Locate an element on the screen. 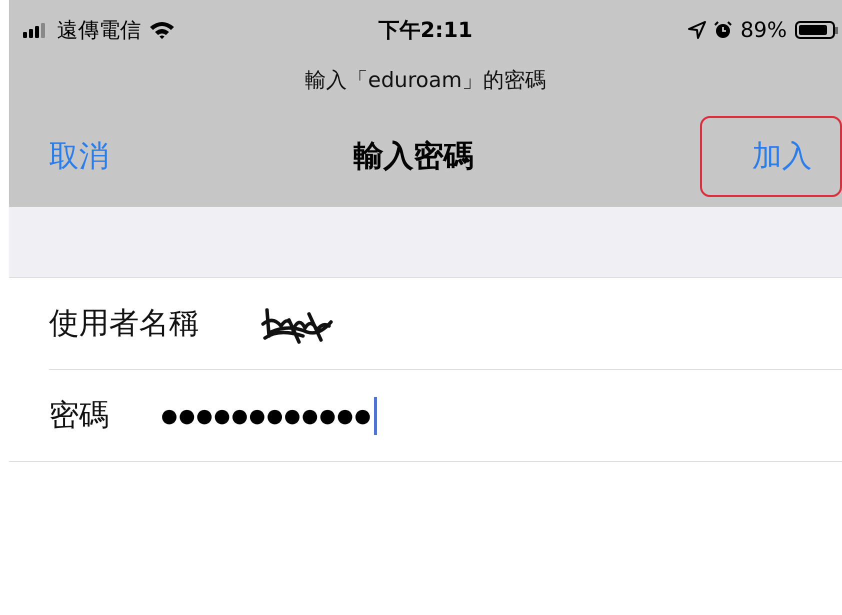  password-field: ●●●●●●●●●●●● is located at coordinates (269, 415).